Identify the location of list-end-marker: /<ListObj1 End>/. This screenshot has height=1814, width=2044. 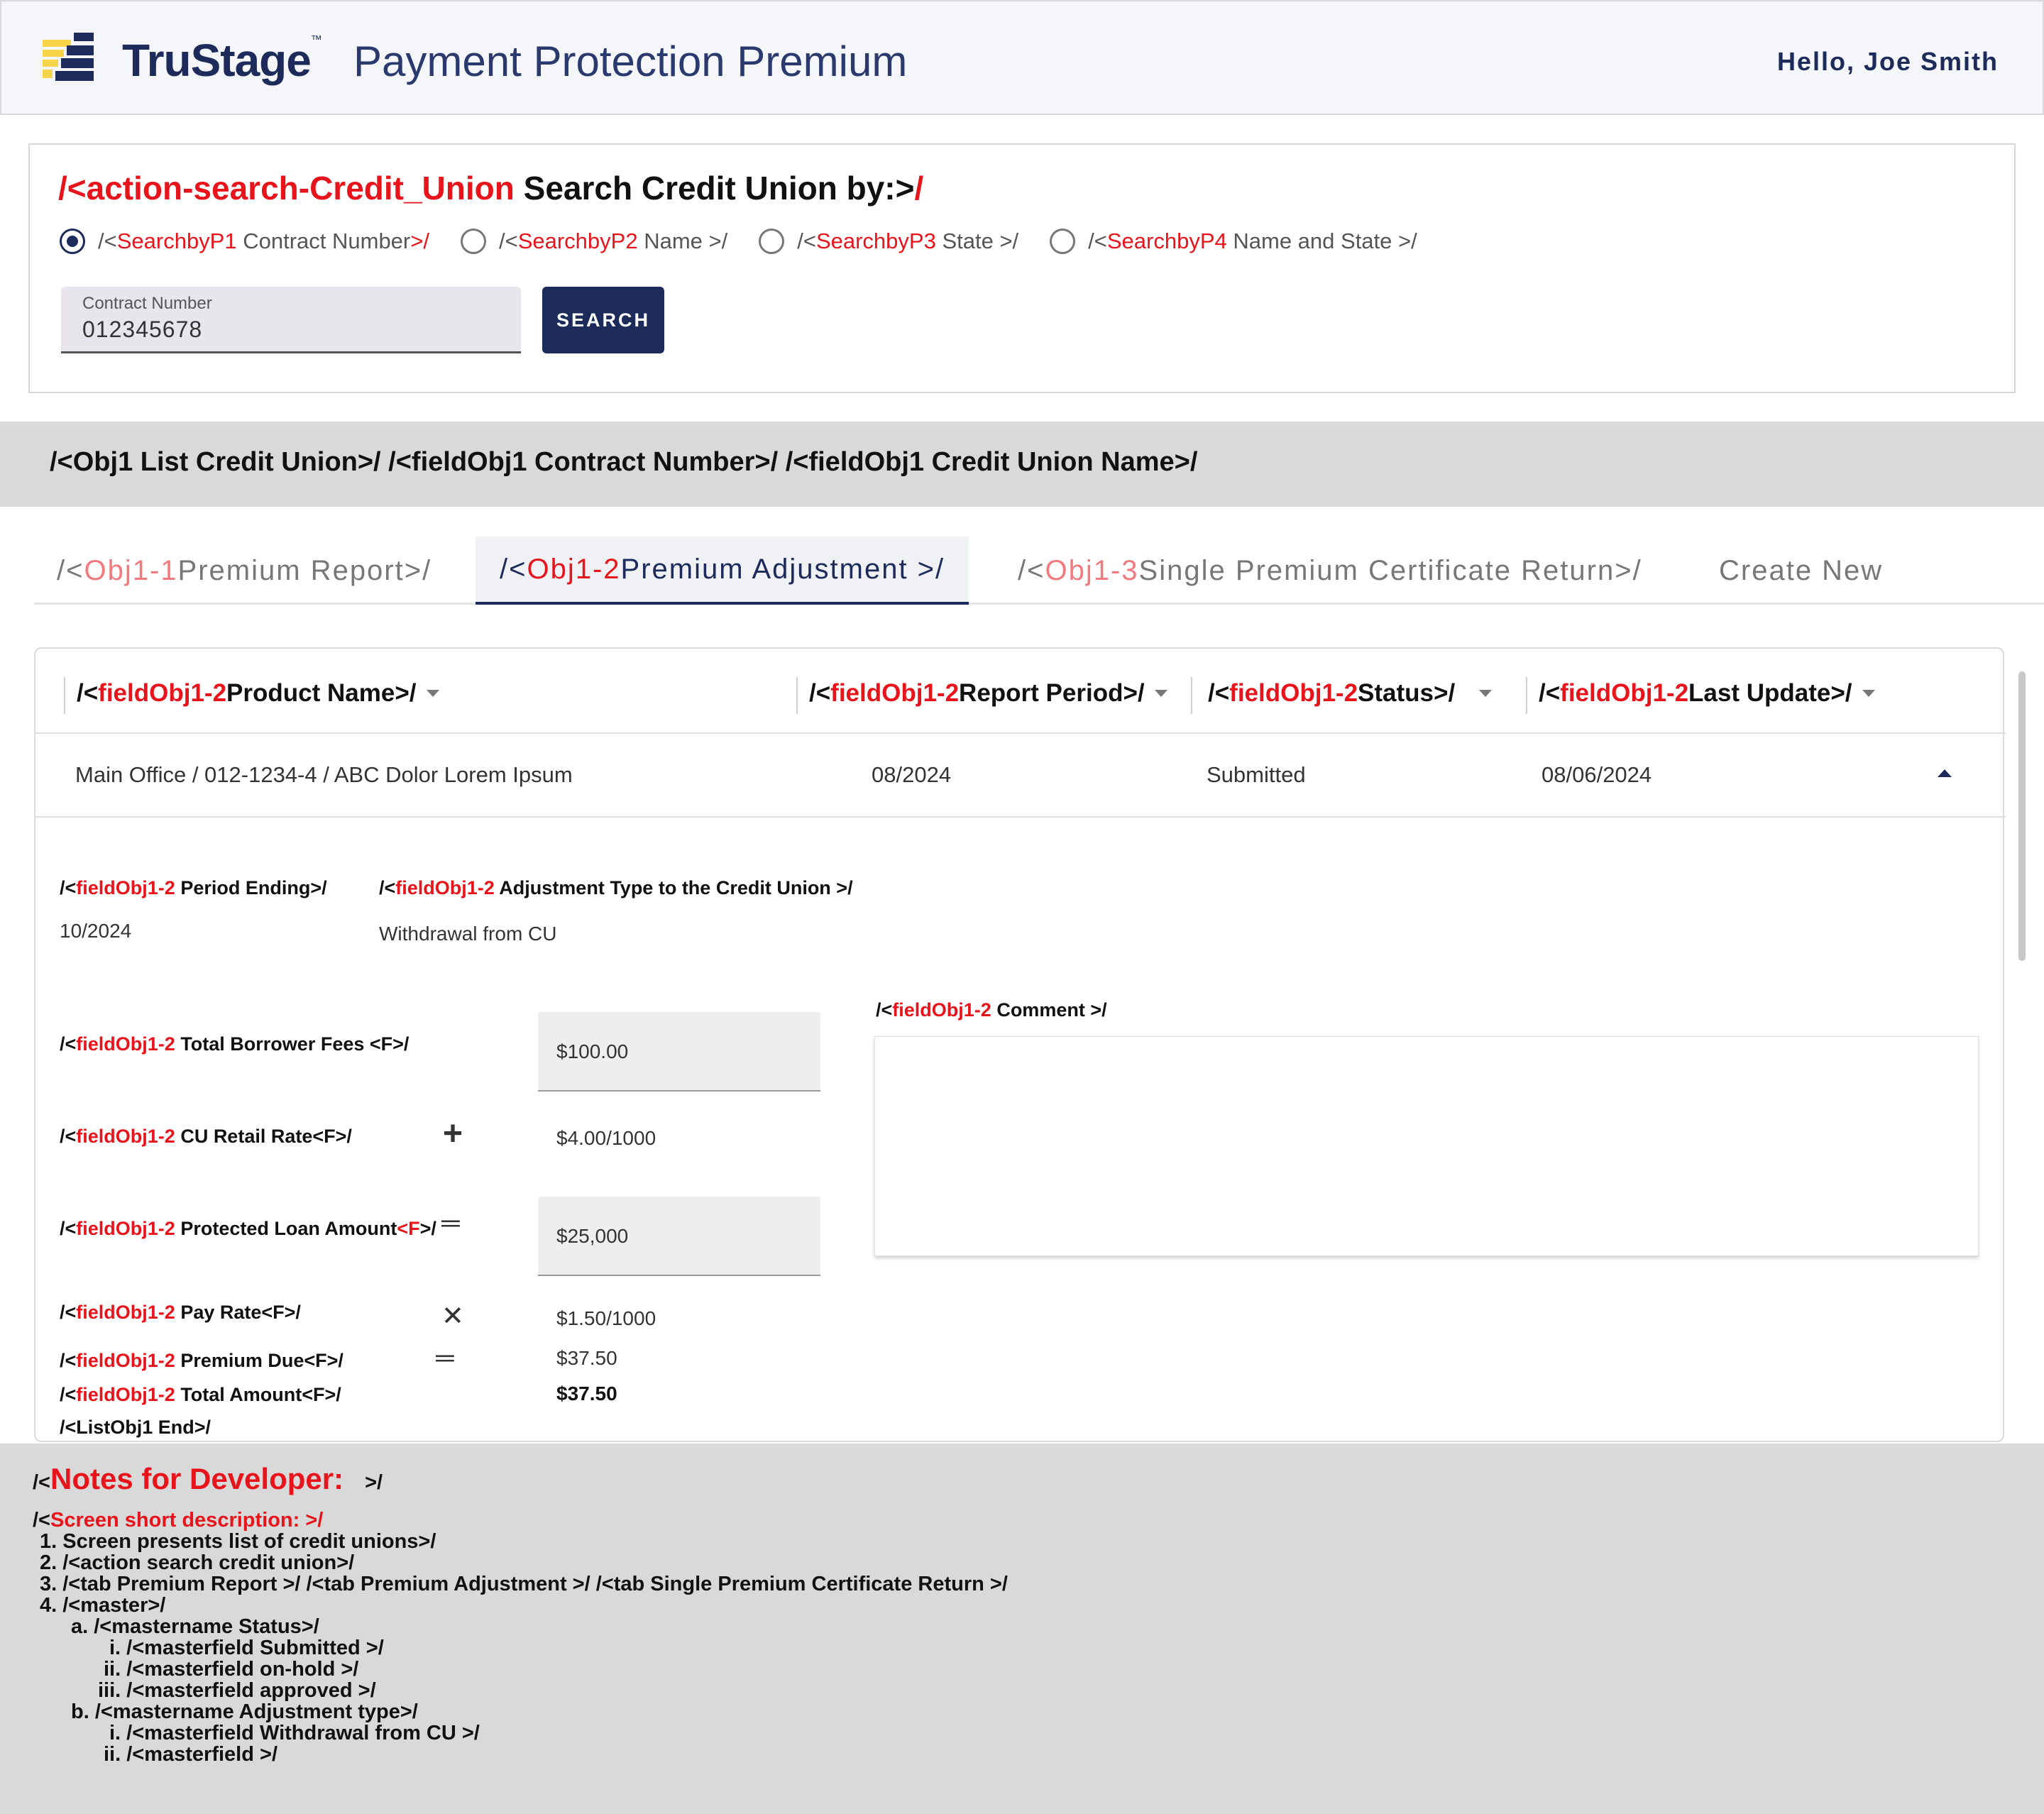
(135, 1428).